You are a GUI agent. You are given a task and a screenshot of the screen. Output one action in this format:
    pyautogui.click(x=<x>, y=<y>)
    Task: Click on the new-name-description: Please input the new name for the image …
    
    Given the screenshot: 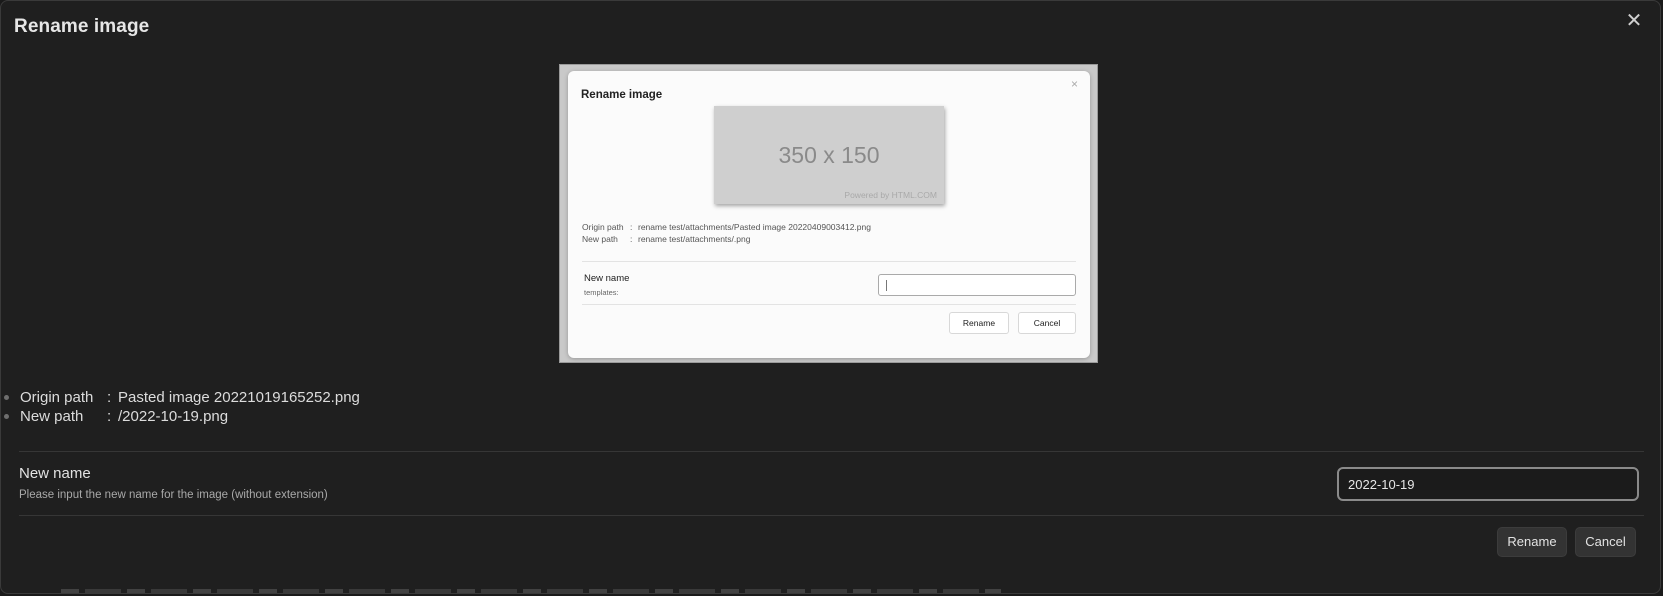 What is the action you would take?
    pyautogui.click(x=173, y=495)
    